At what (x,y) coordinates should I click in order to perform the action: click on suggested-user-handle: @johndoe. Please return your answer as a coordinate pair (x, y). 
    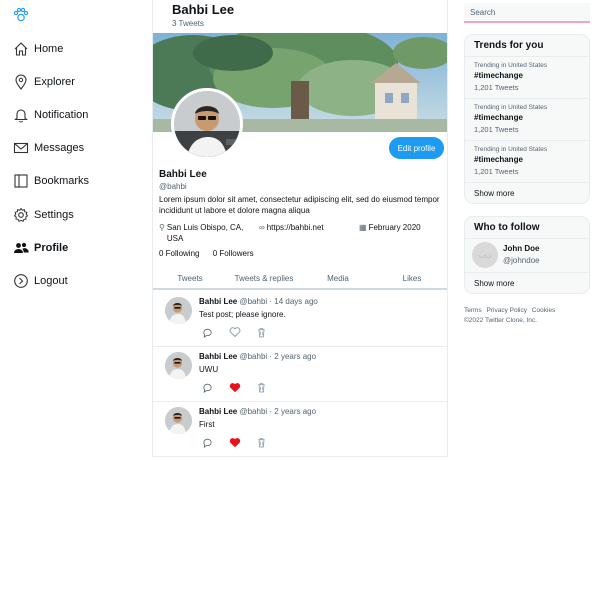
    Looking at the image, I should click on (521, 260).